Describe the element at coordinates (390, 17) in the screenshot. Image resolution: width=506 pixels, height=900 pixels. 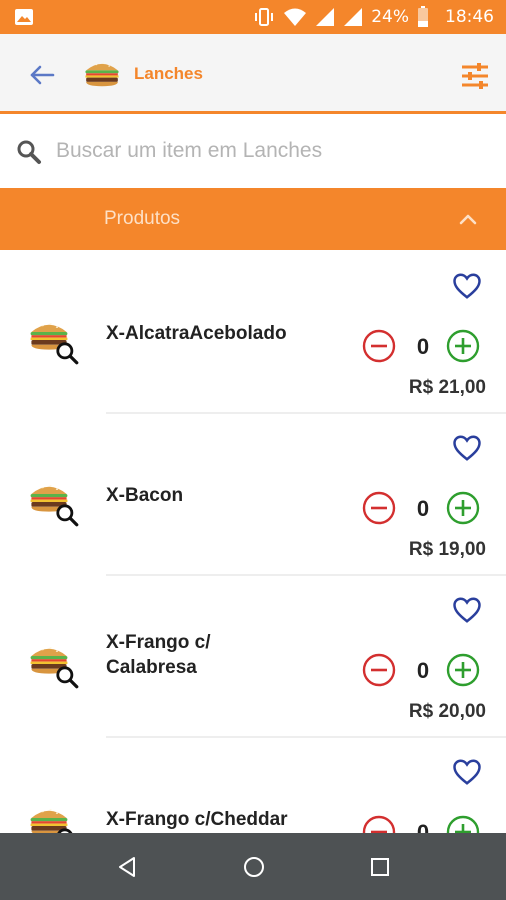
I see `battery-percent: 24%` at that location.